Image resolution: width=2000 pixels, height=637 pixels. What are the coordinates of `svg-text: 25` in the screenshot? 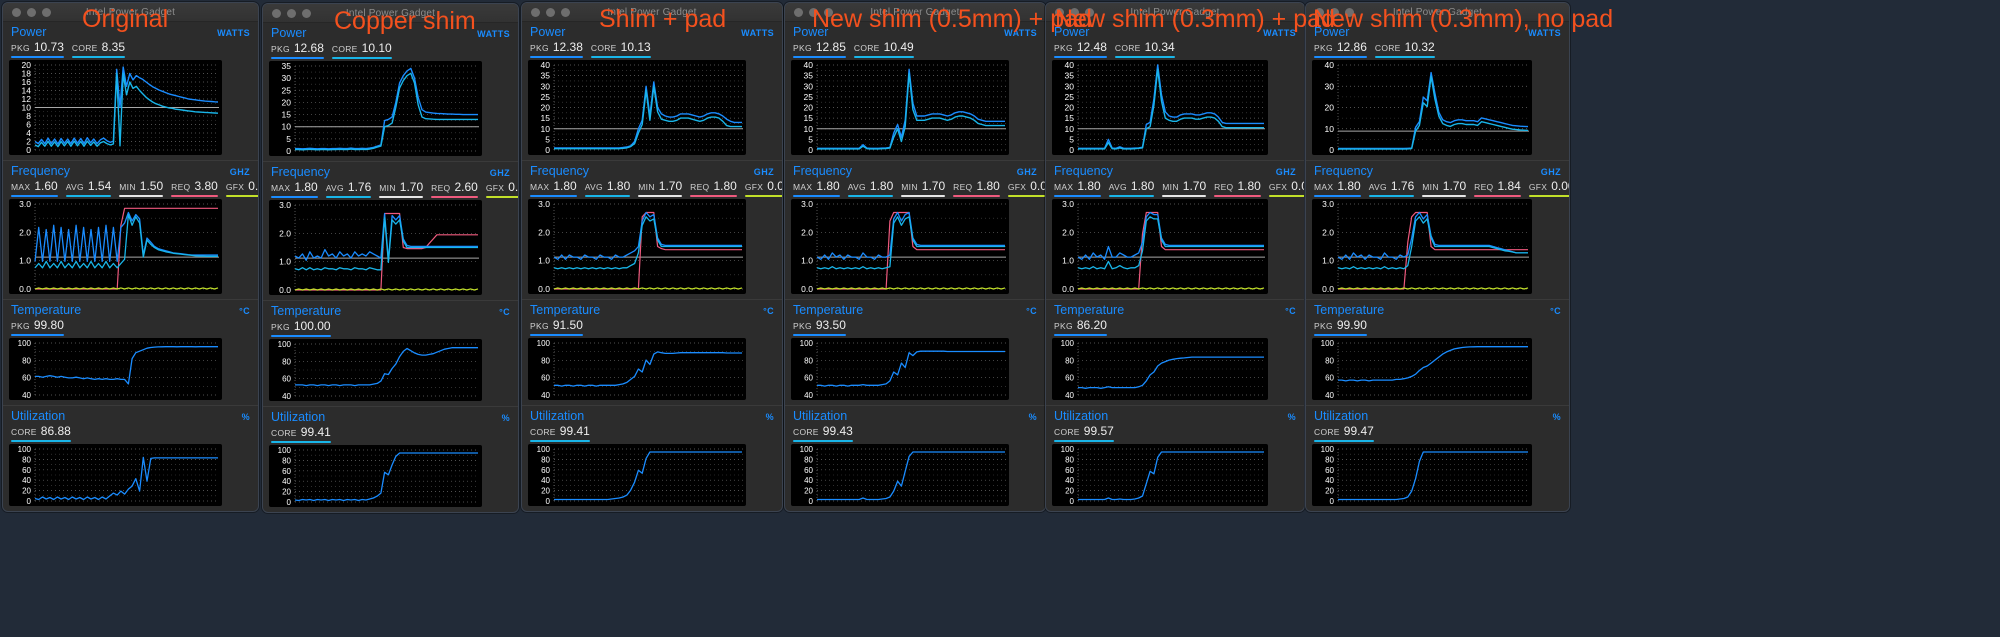 It's located at (1070, 97).